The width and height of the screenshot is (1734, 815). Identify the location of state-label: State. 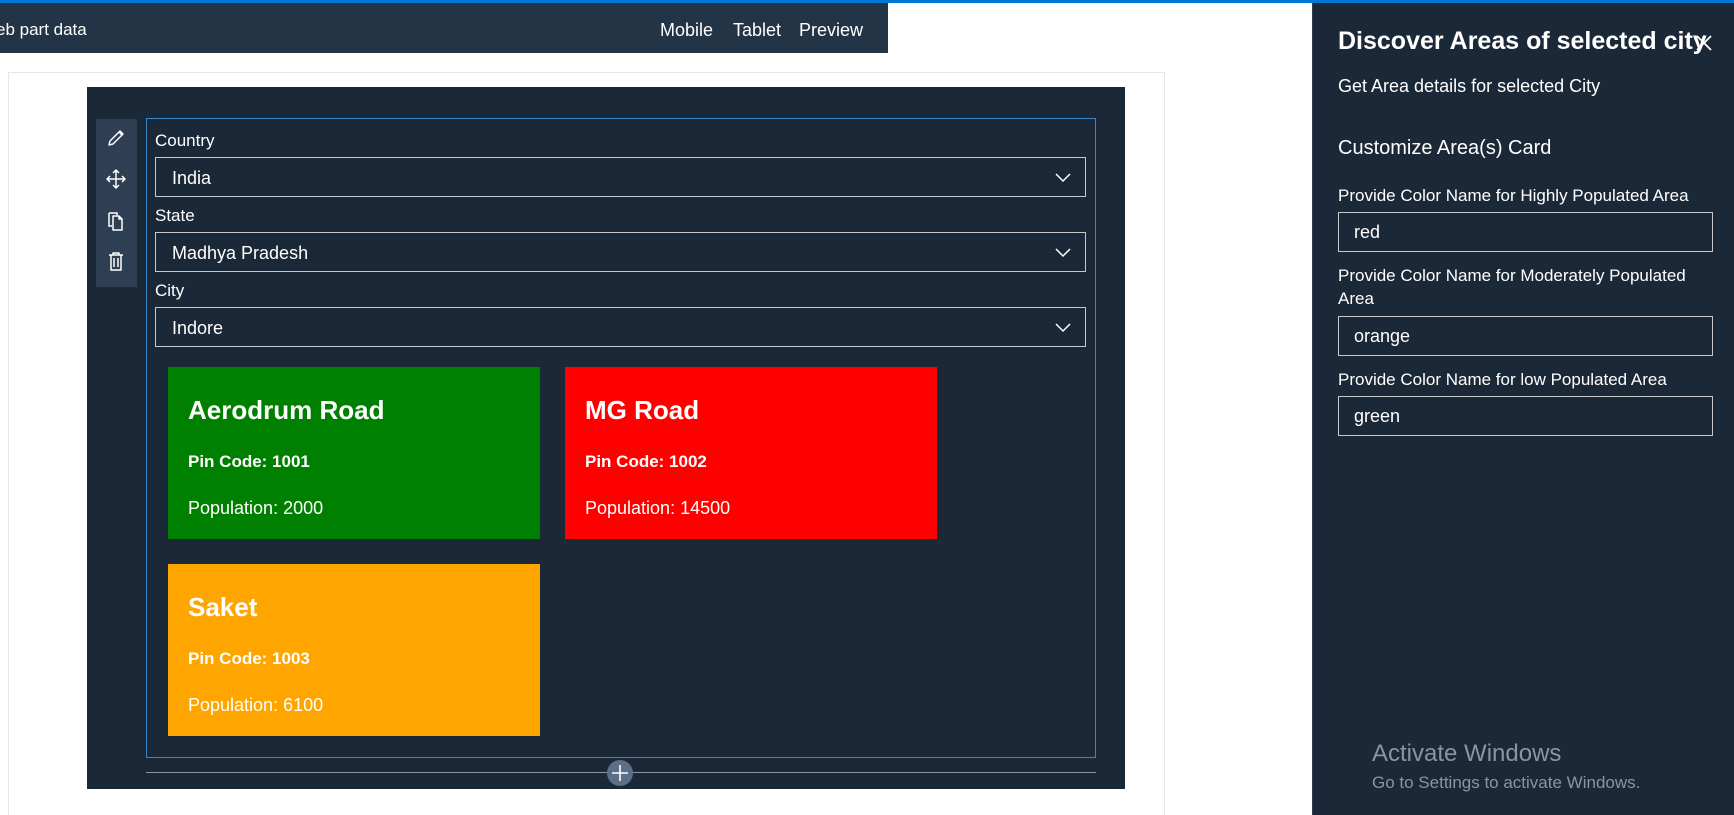
(175, 215).